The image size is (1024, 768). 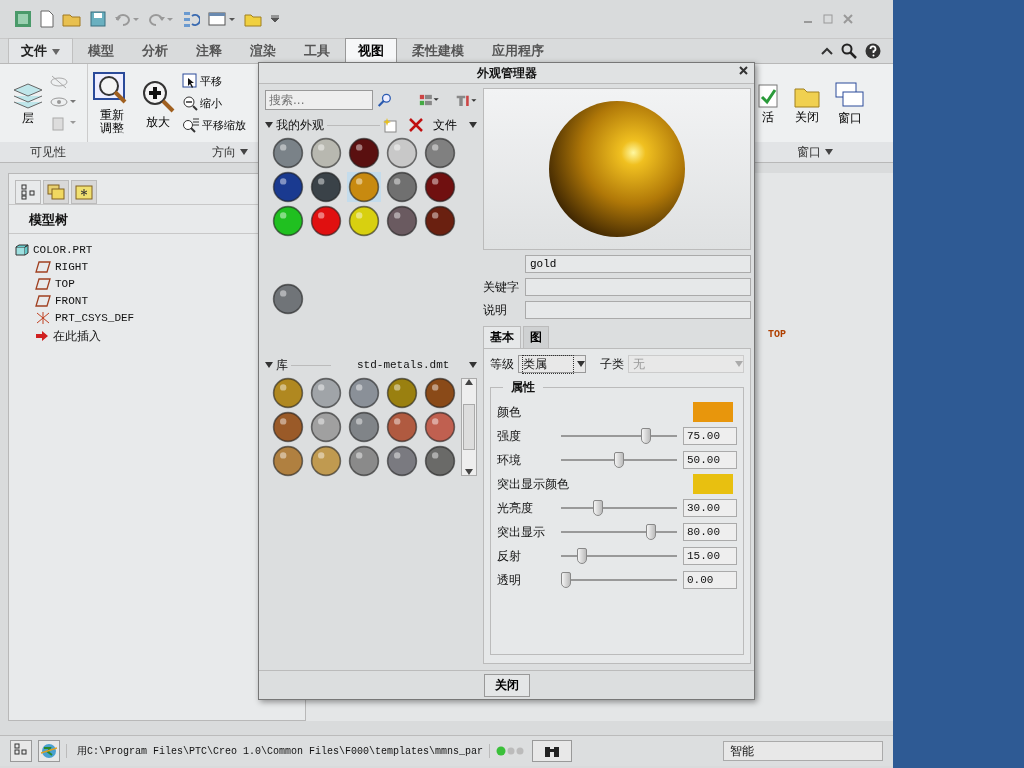 What do you see at coordinates (112, 103) in the screenshot?
I see `refit-button: 重新调整` at bounding box center [112, 103].